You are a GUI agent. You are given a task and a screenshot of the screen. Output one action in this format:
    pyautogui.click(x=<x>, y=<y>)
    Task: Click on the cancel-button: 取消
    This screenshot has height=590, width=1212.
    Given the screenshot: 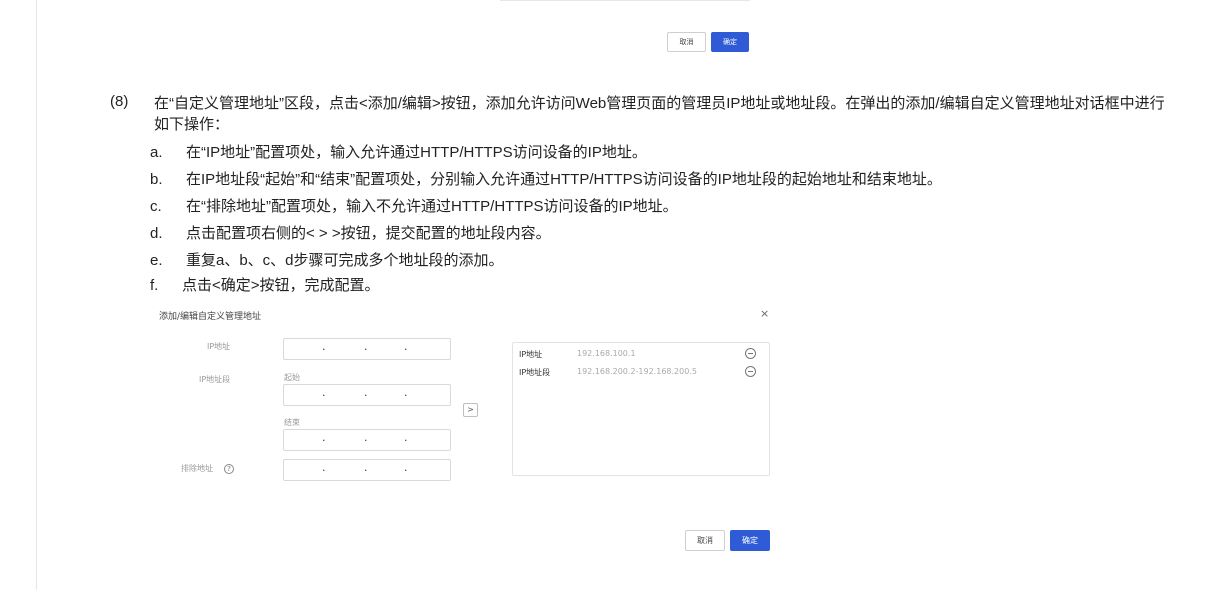 What is the action you would take?
    pyautogui.click(x=686, y=42)
    